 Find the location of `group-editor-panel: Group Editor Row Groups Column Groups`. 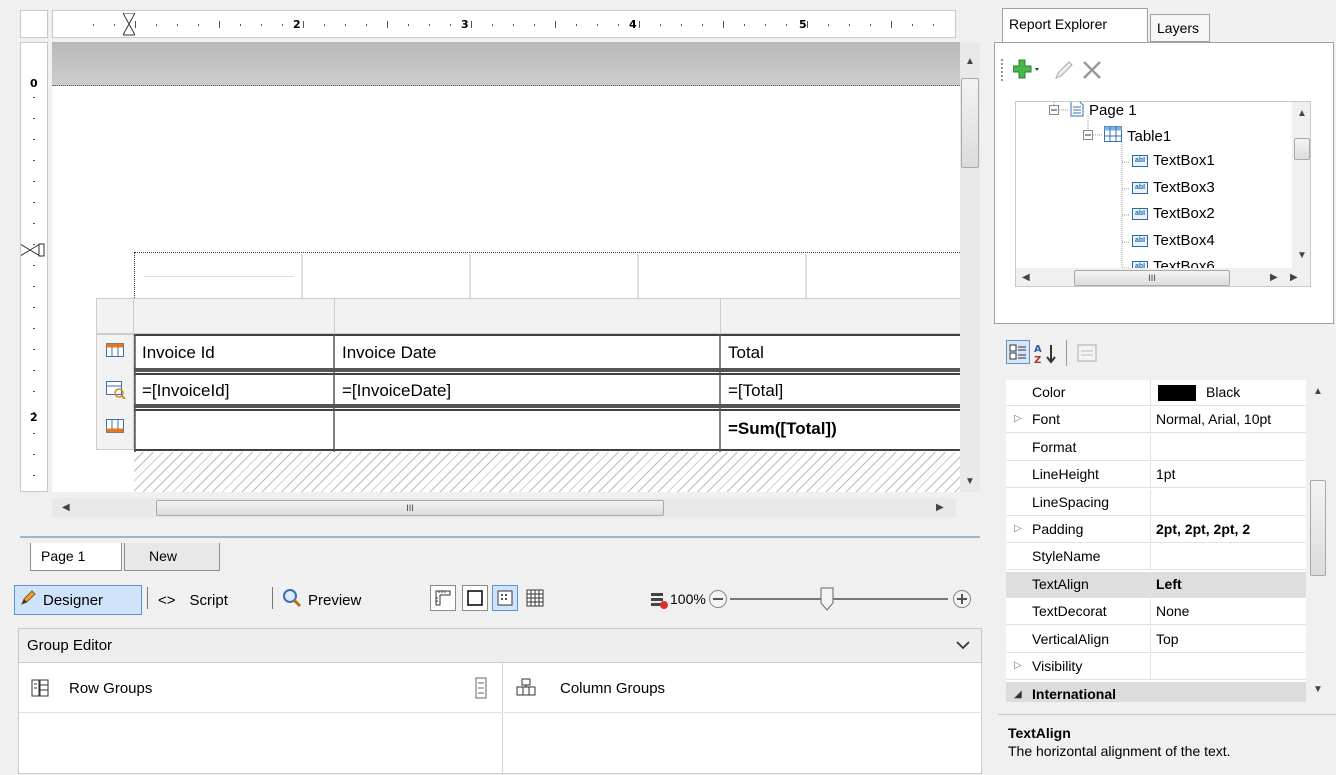

group-editor-panel: Group Editor Row Groups Column Groups is located at coordinates (500, 701).